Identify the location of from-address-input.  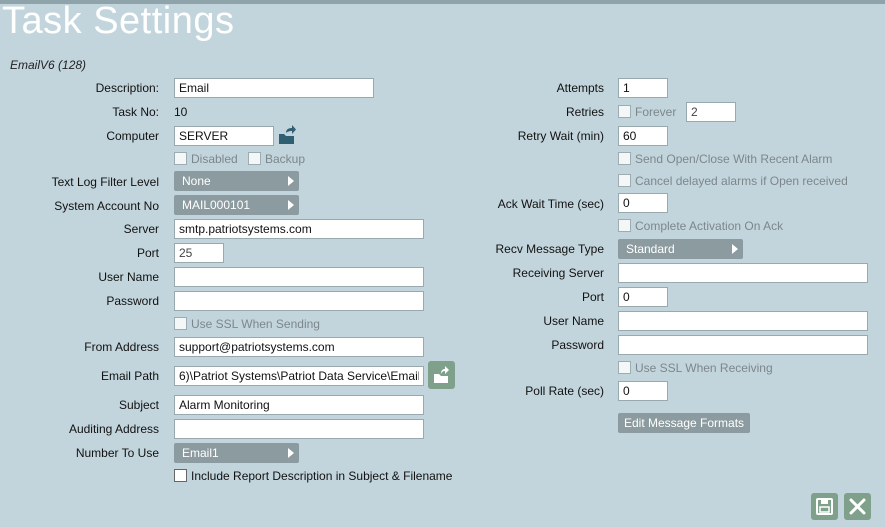
(299, 347).